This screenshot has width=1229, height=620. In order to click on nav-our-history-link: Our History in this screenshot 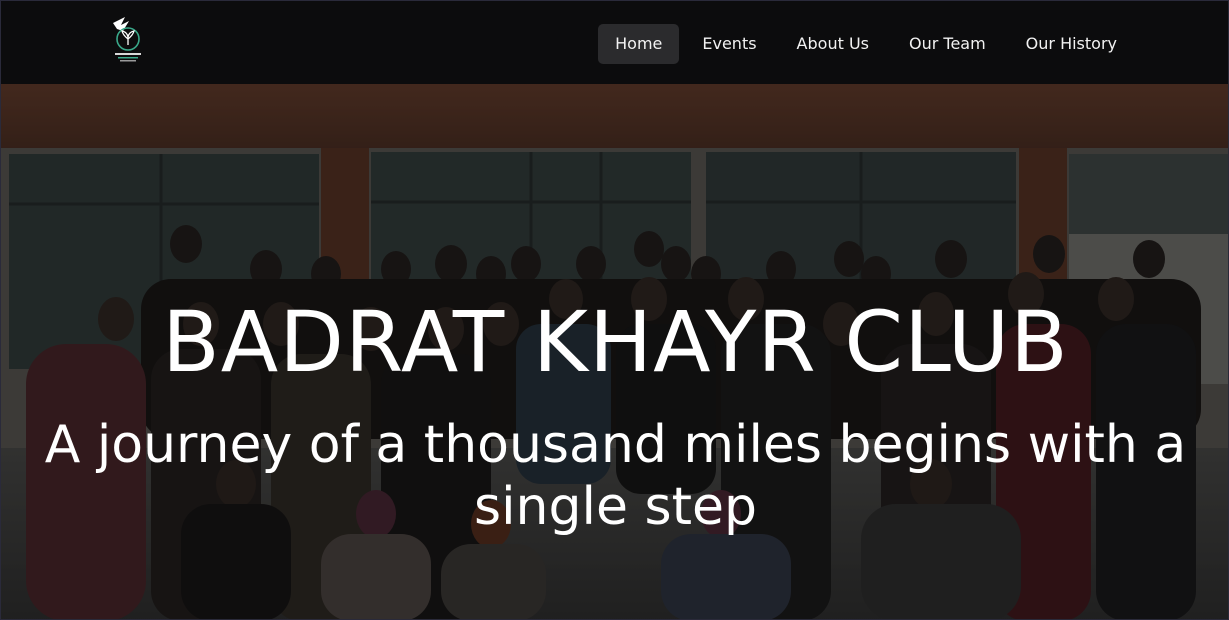, I will do `click(1071, 44)`.